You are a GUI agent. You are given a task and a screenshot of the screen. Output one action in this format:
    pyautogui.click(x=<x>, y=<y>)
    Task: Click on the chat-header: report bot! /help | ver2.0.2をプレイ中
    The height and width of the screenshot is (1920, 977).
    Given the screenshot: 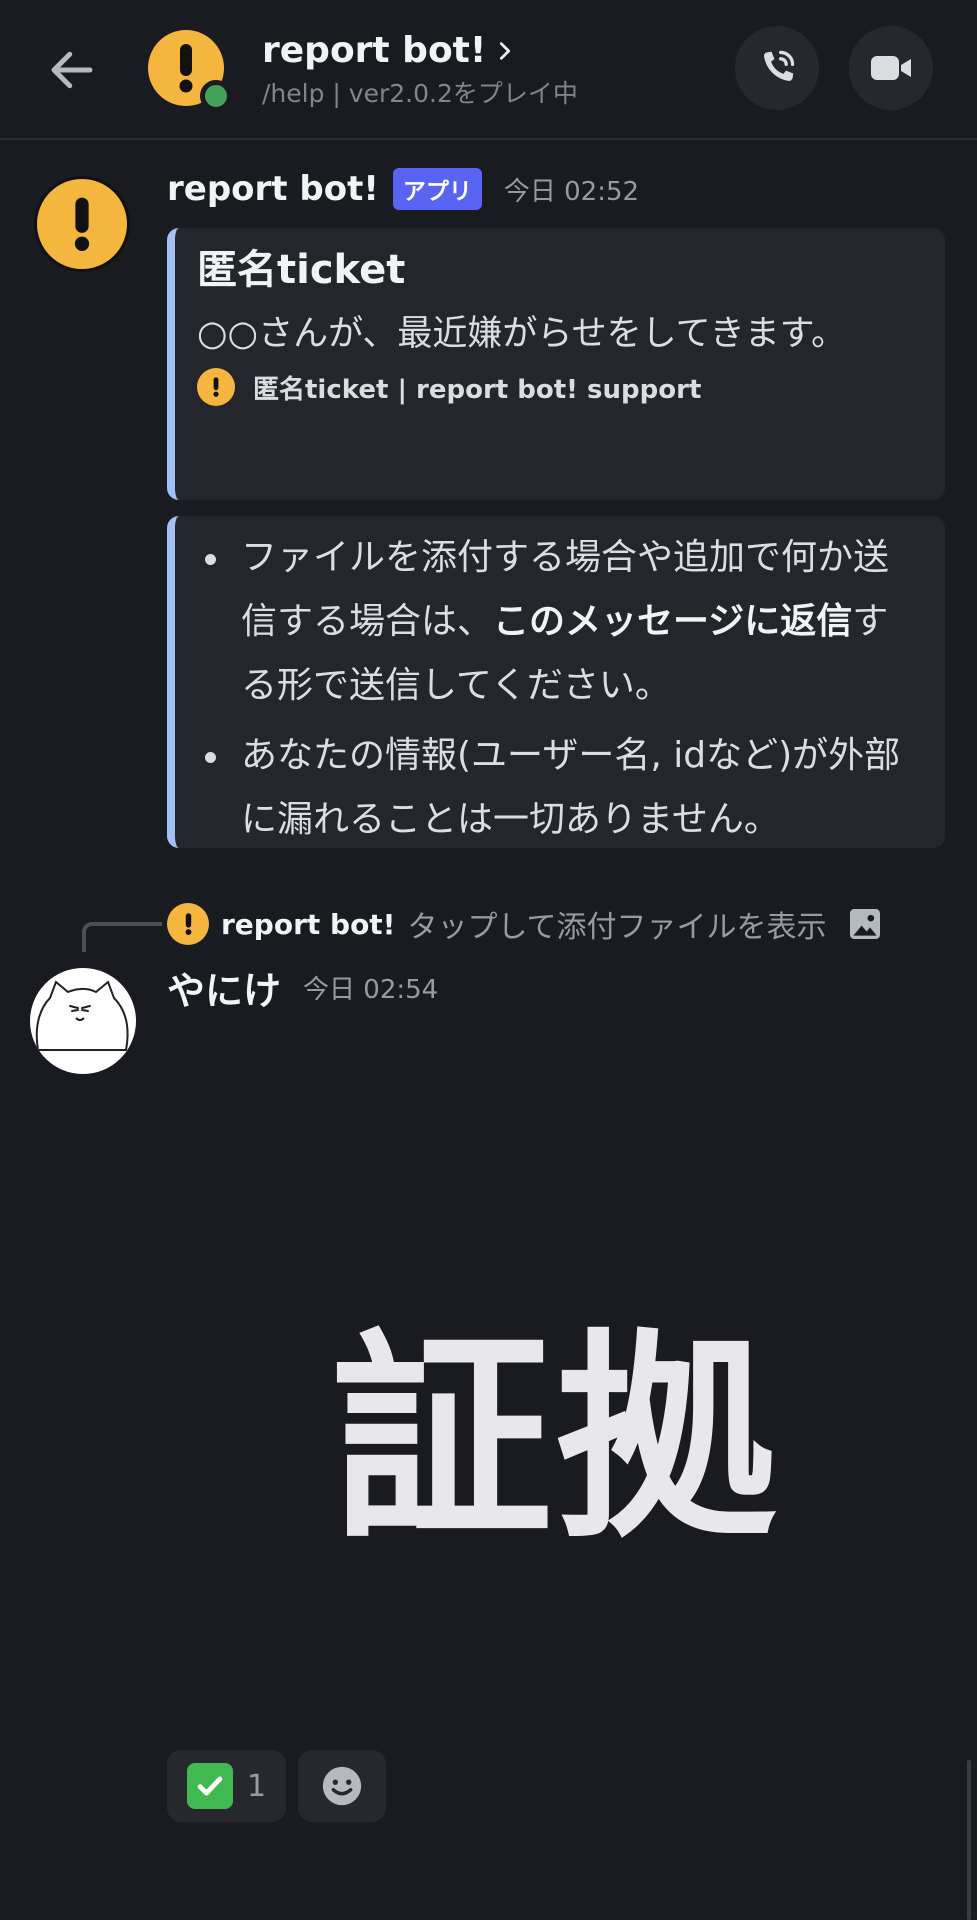 What is the action you would take?
    pyautogui.click(x=488, y=70)
    